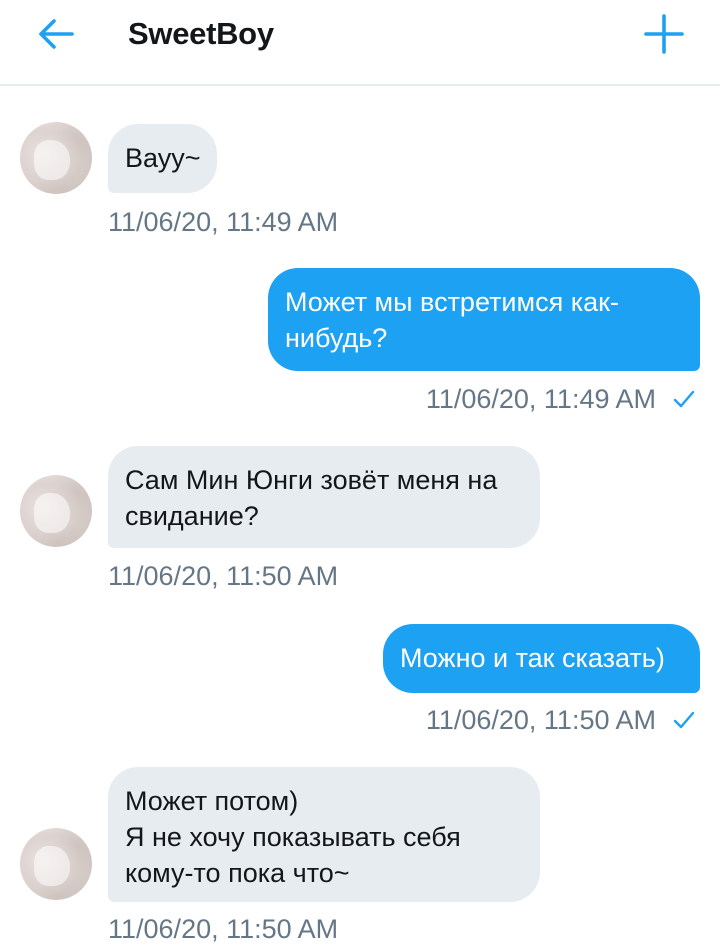 The image size is (720, 946). I want to click on conversation-title: SweetBoy, so click(201, 34).